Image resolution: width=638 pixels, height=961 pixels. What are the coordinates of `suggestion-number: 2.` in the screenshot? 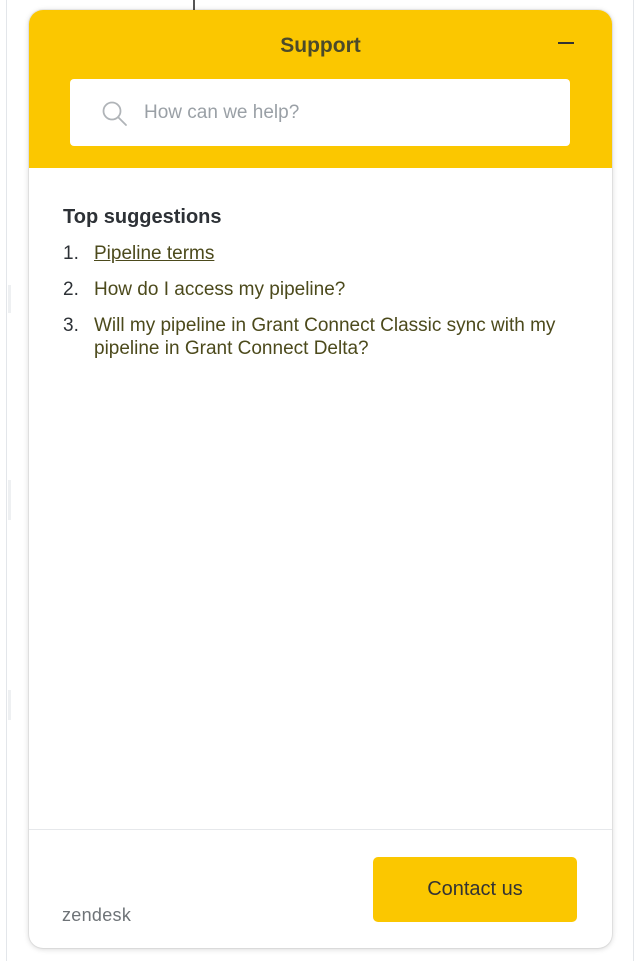 It's located at (71, 289).